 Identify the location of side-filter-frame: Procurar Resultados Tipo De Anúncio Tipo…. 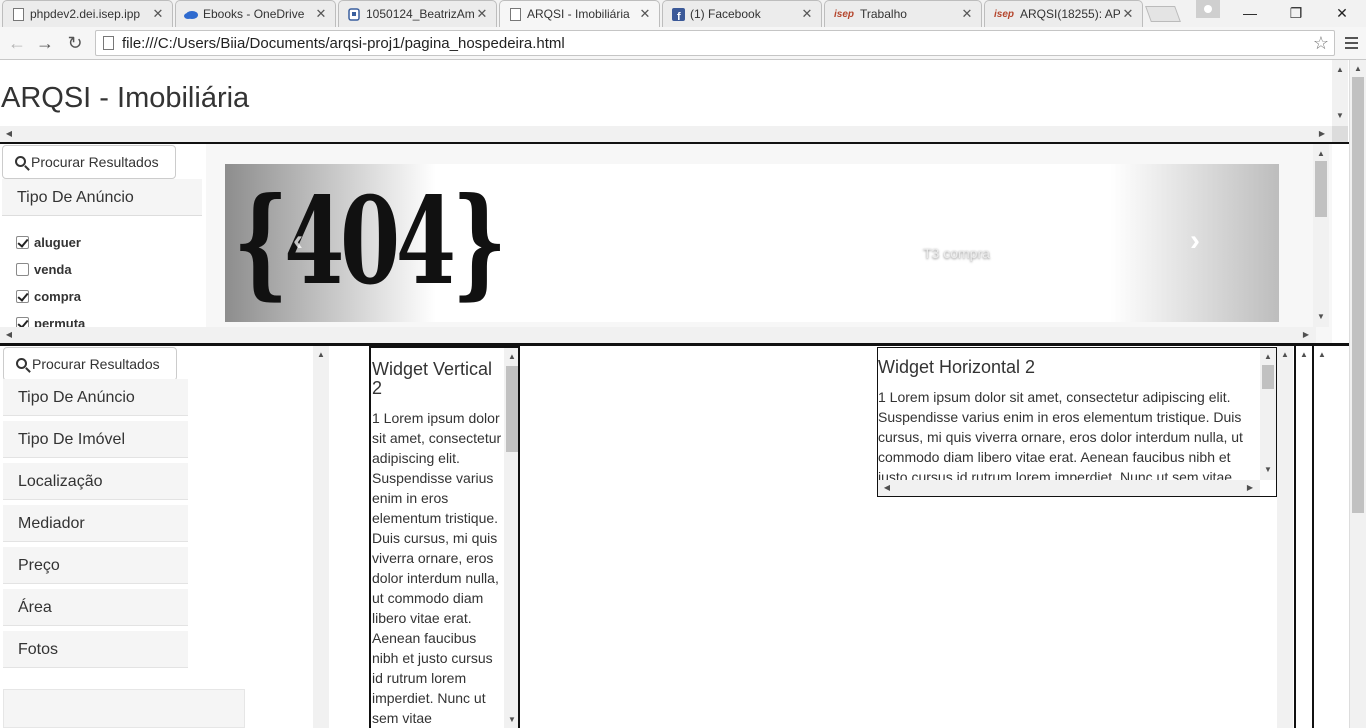
(165, 537).